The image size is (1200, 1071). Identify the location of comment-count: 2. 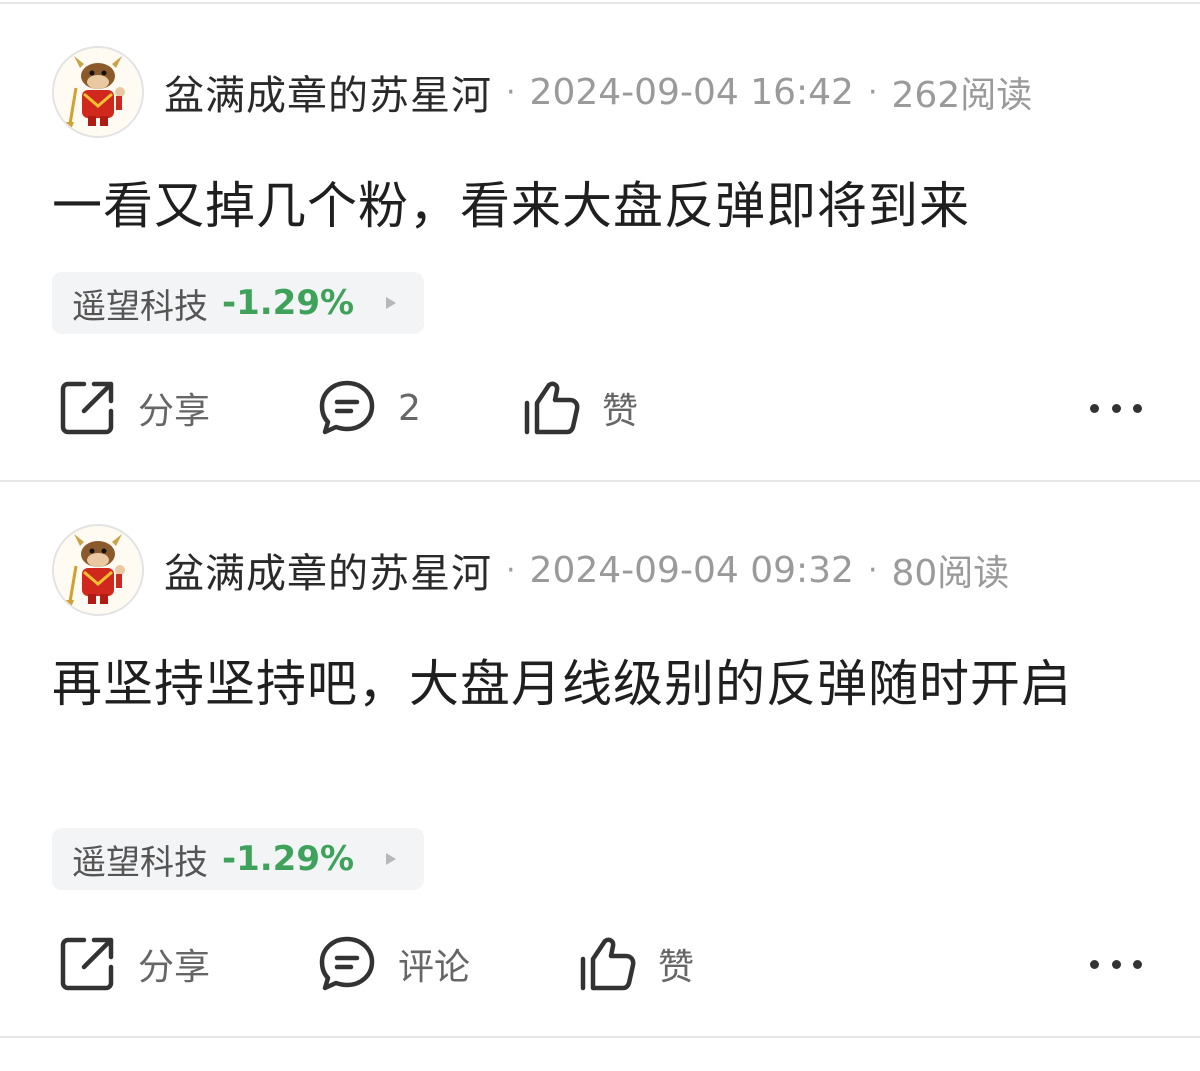
(409, 408).